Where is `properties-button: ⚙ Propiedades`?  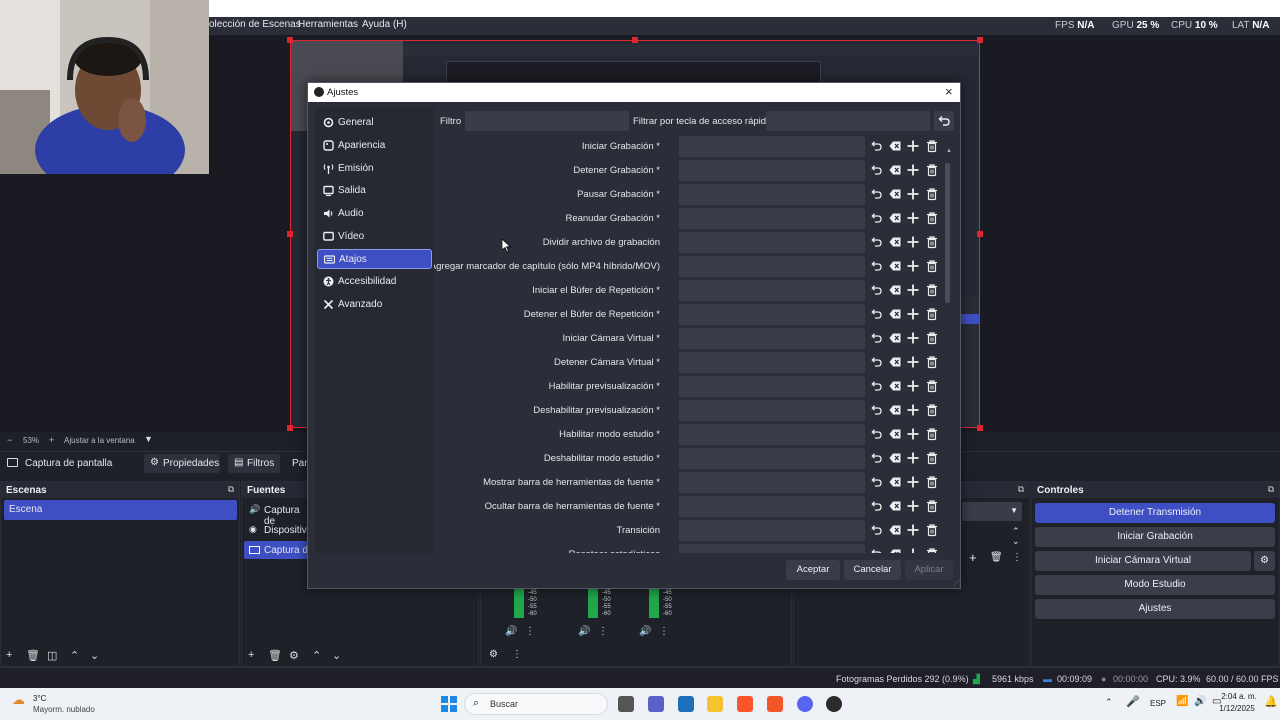
properties-button: ⚙ Propiedades is located at coordinates (182, 463).